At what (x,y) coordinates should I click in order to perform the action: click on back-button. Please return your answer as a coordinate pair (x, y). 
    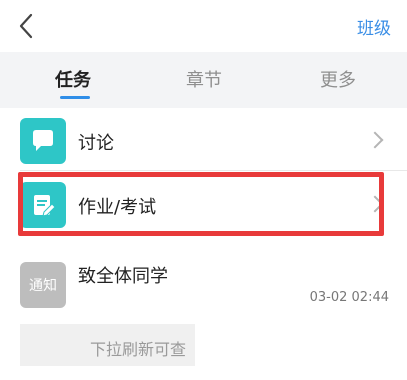
    Looking at the image, I should click on (26, 26).